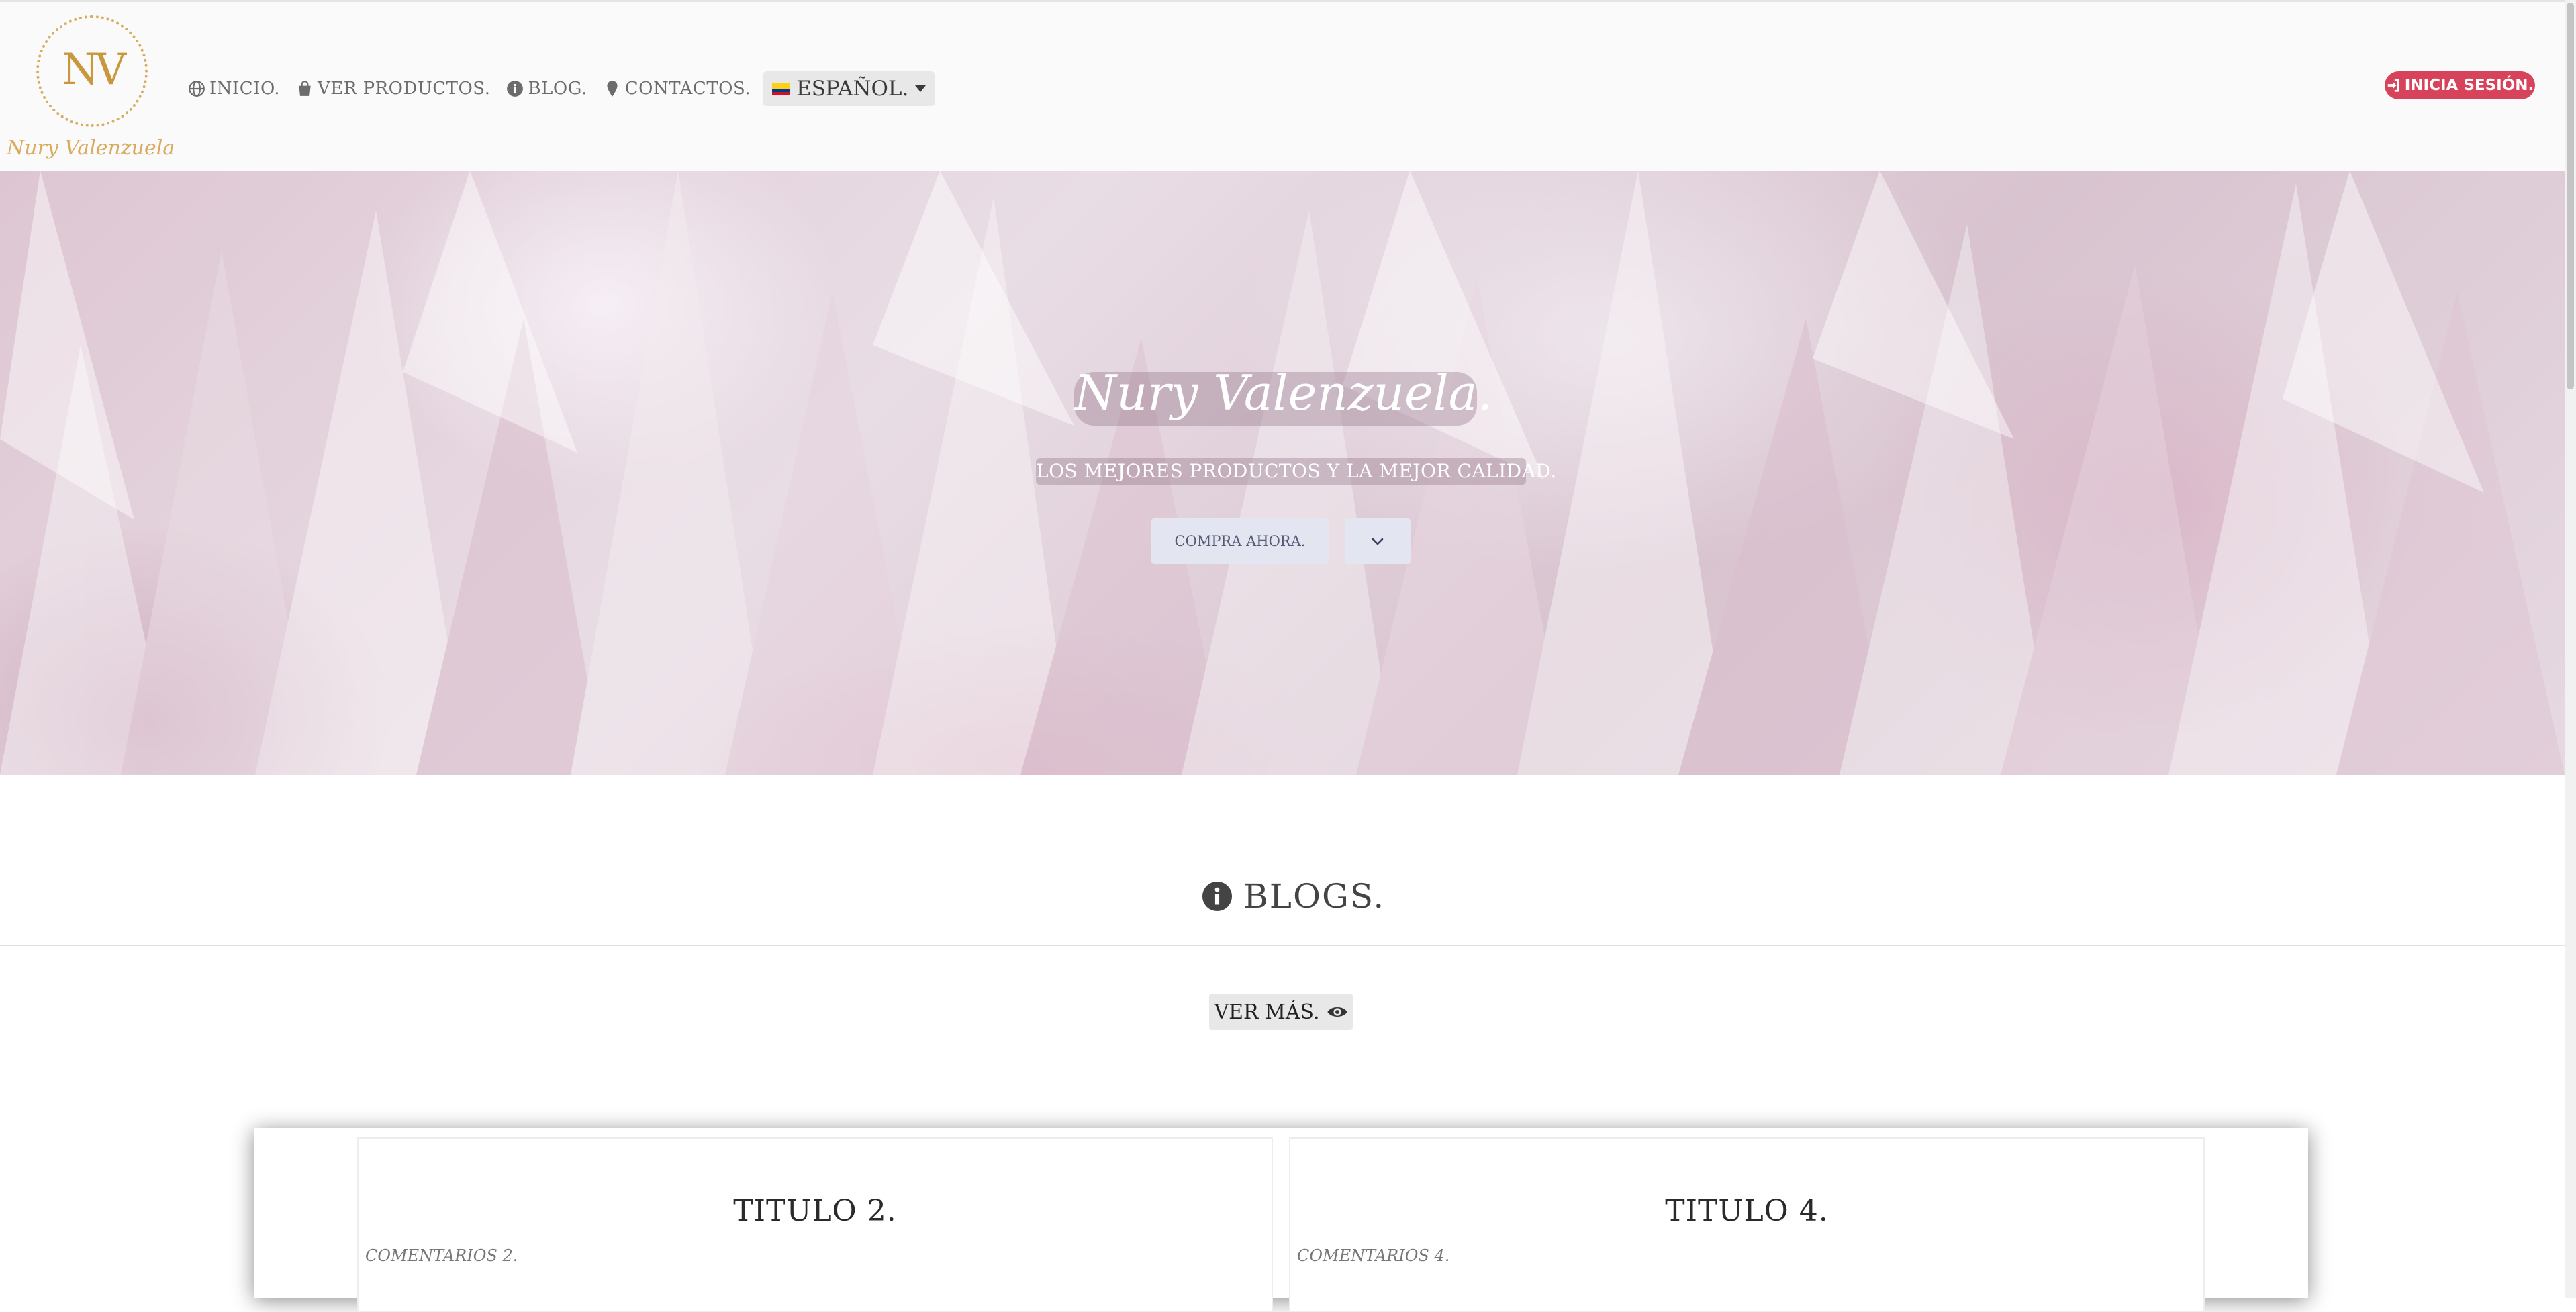 This screenshot has width=2576, height=1312. I want to click on eye-icon, so click(1337, 1012).